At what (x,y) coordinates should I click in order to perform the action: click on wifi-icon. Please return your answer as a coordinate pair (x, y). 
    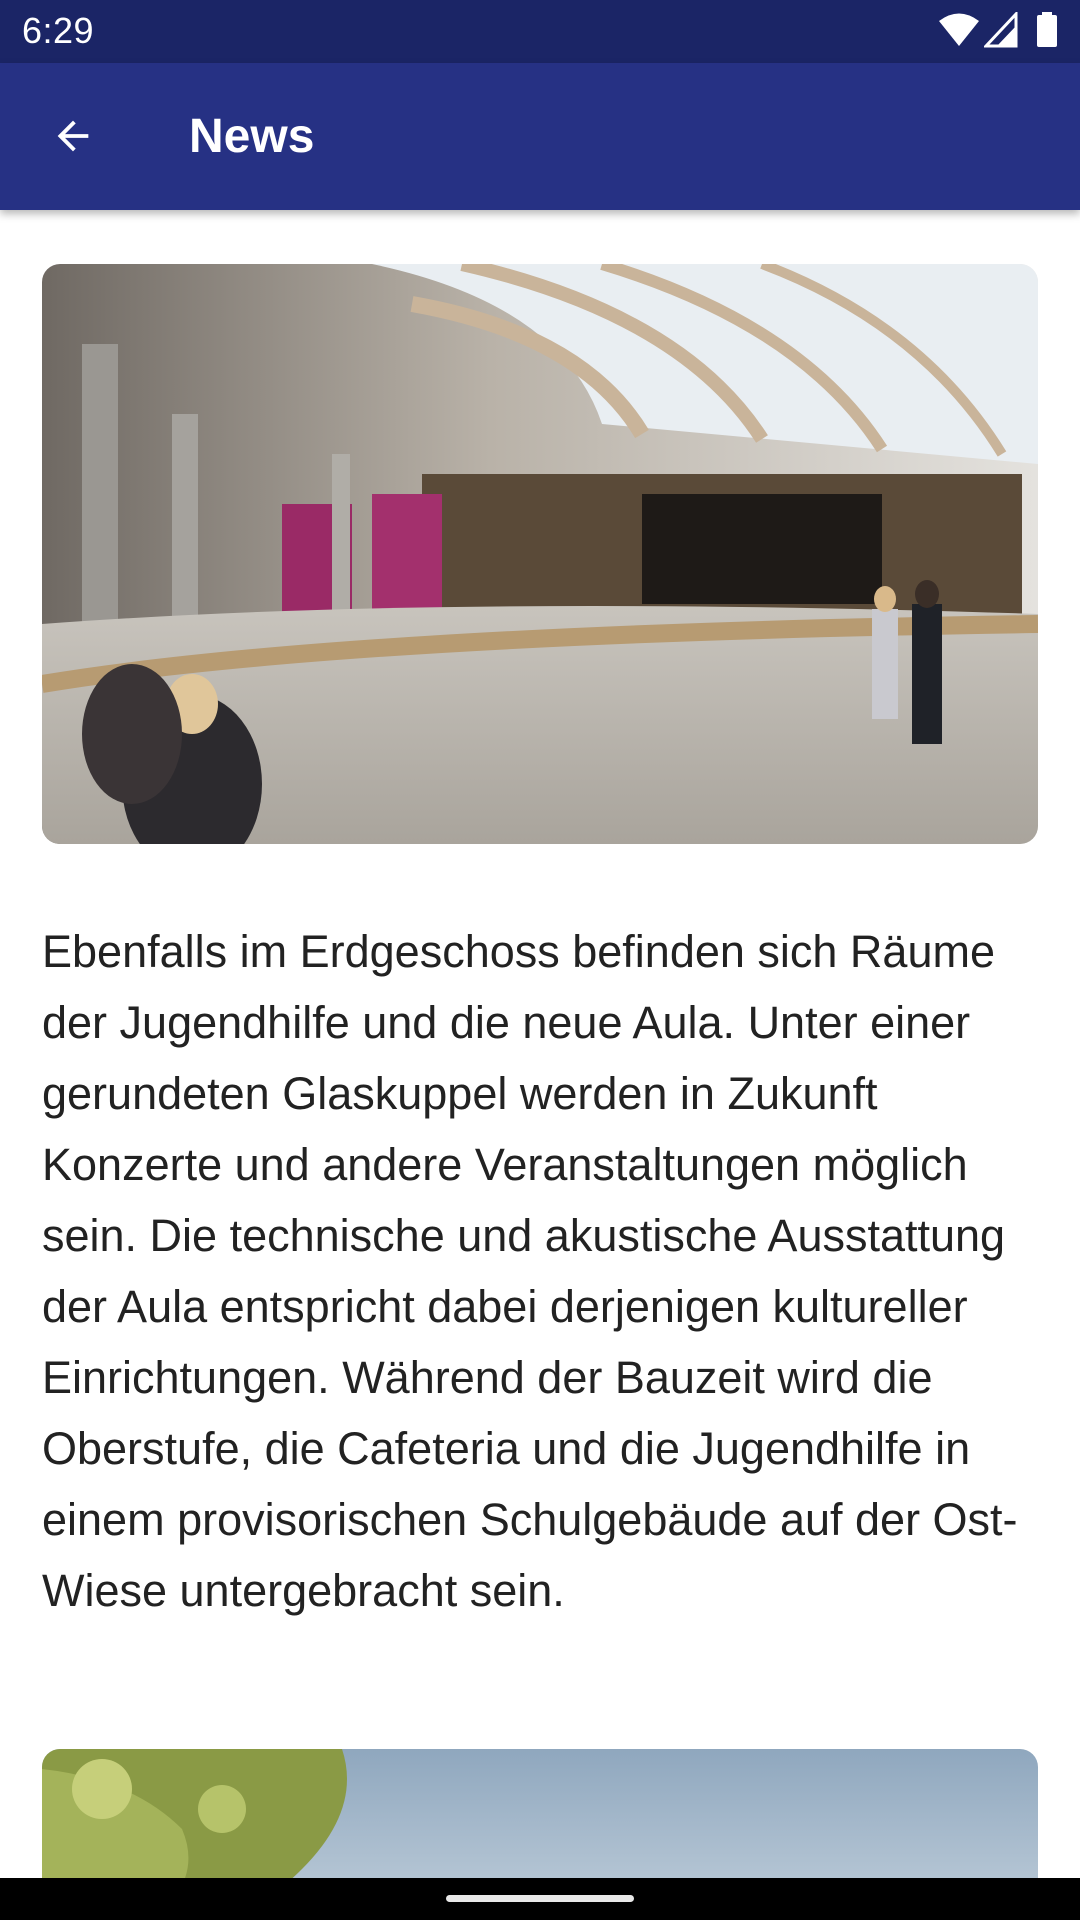
    Looking at the image, I should click on (959, 29).